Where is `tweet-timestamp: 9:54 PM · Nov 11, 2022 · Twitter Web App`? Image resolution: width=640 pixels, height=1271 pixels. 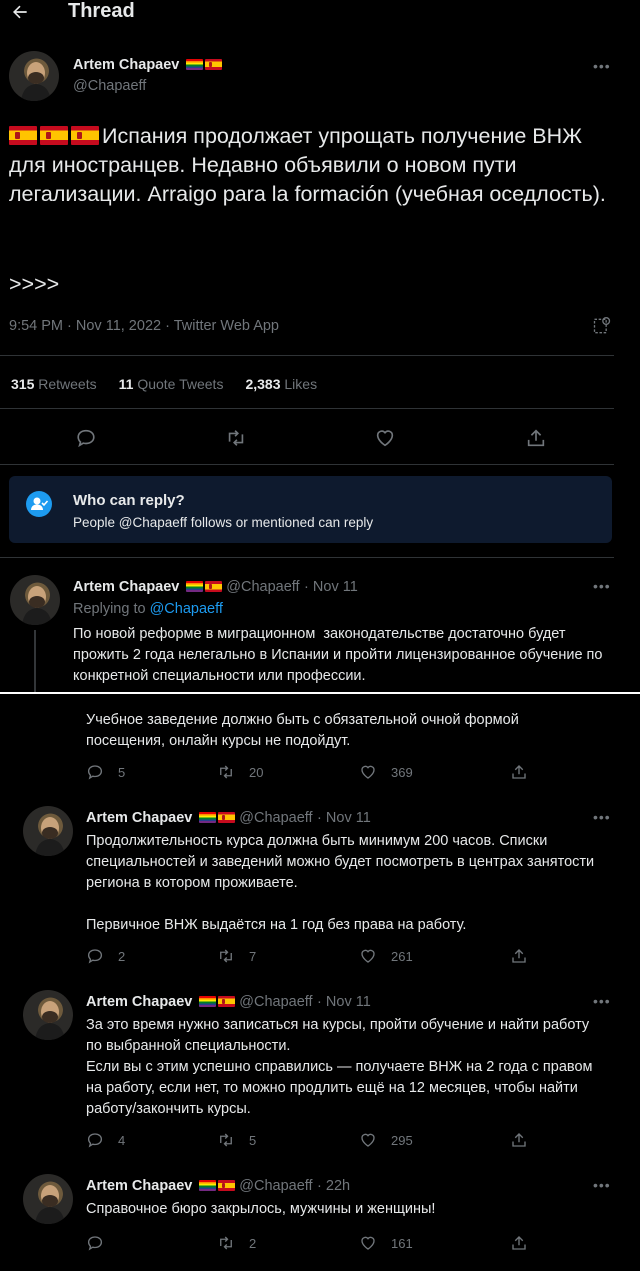
tweet-timestamp: 9:54 PM · Nov 11, 2022 · Twitter Web App is located at coordinates (144, 326).